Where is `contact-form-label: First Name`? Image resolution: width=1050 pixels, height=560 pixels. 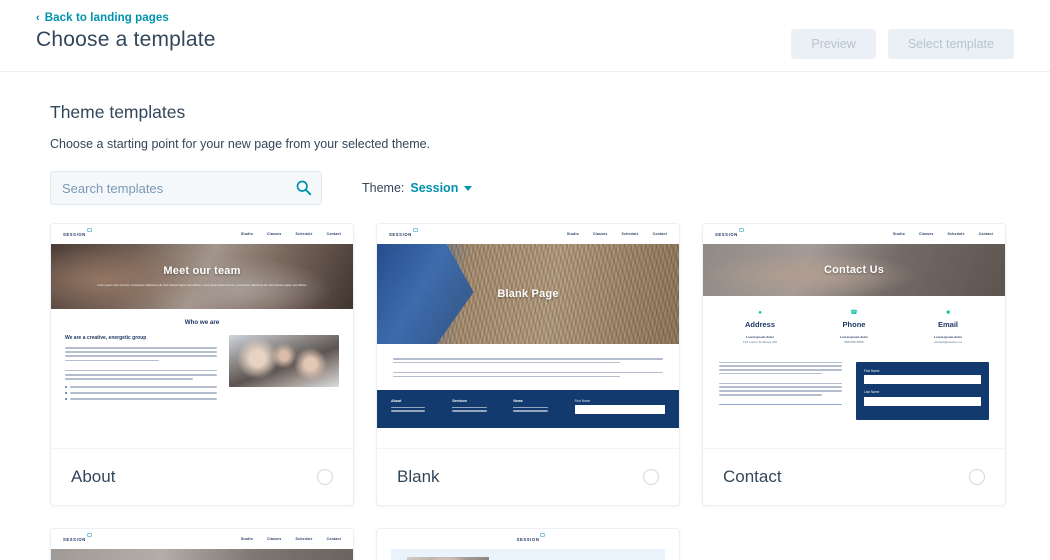
contact-form-label: First Name is located at coordinates (871, 370).